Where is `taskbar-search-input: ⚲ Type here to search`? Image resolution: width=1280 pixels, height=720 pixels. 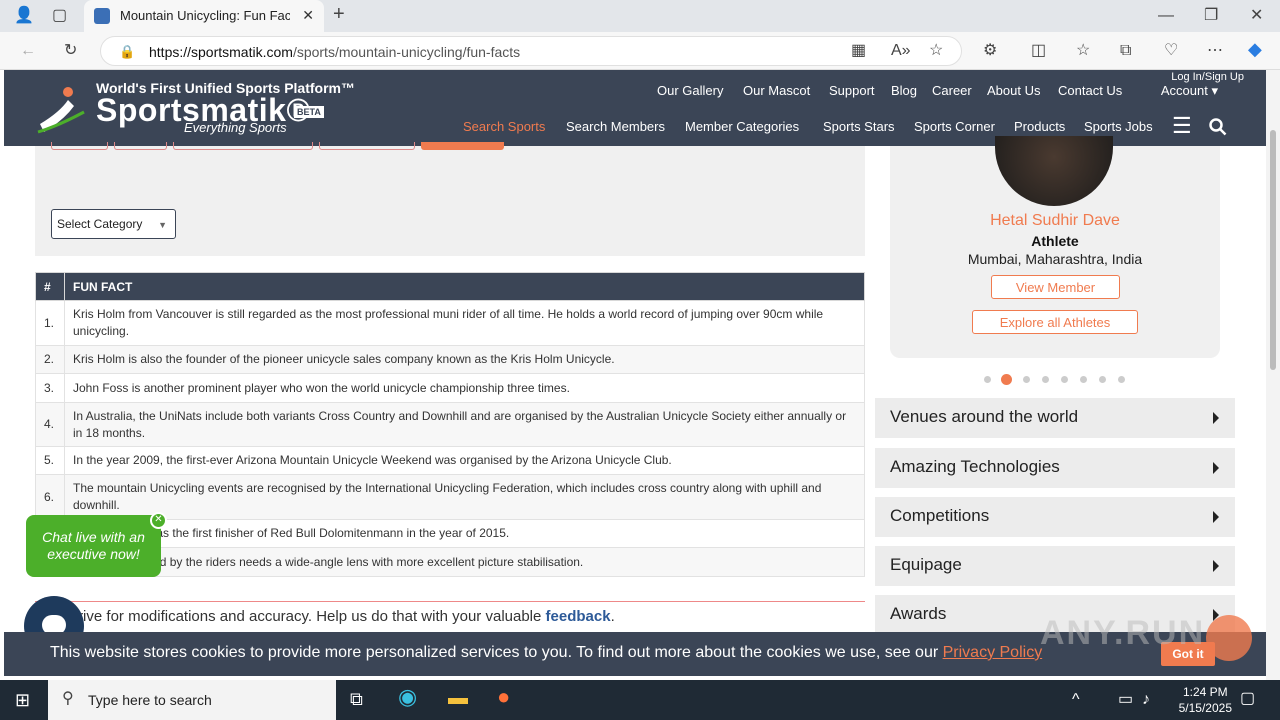
taskbar-search-input: ⚲ Type here to search is located at coordinates (192, 700).